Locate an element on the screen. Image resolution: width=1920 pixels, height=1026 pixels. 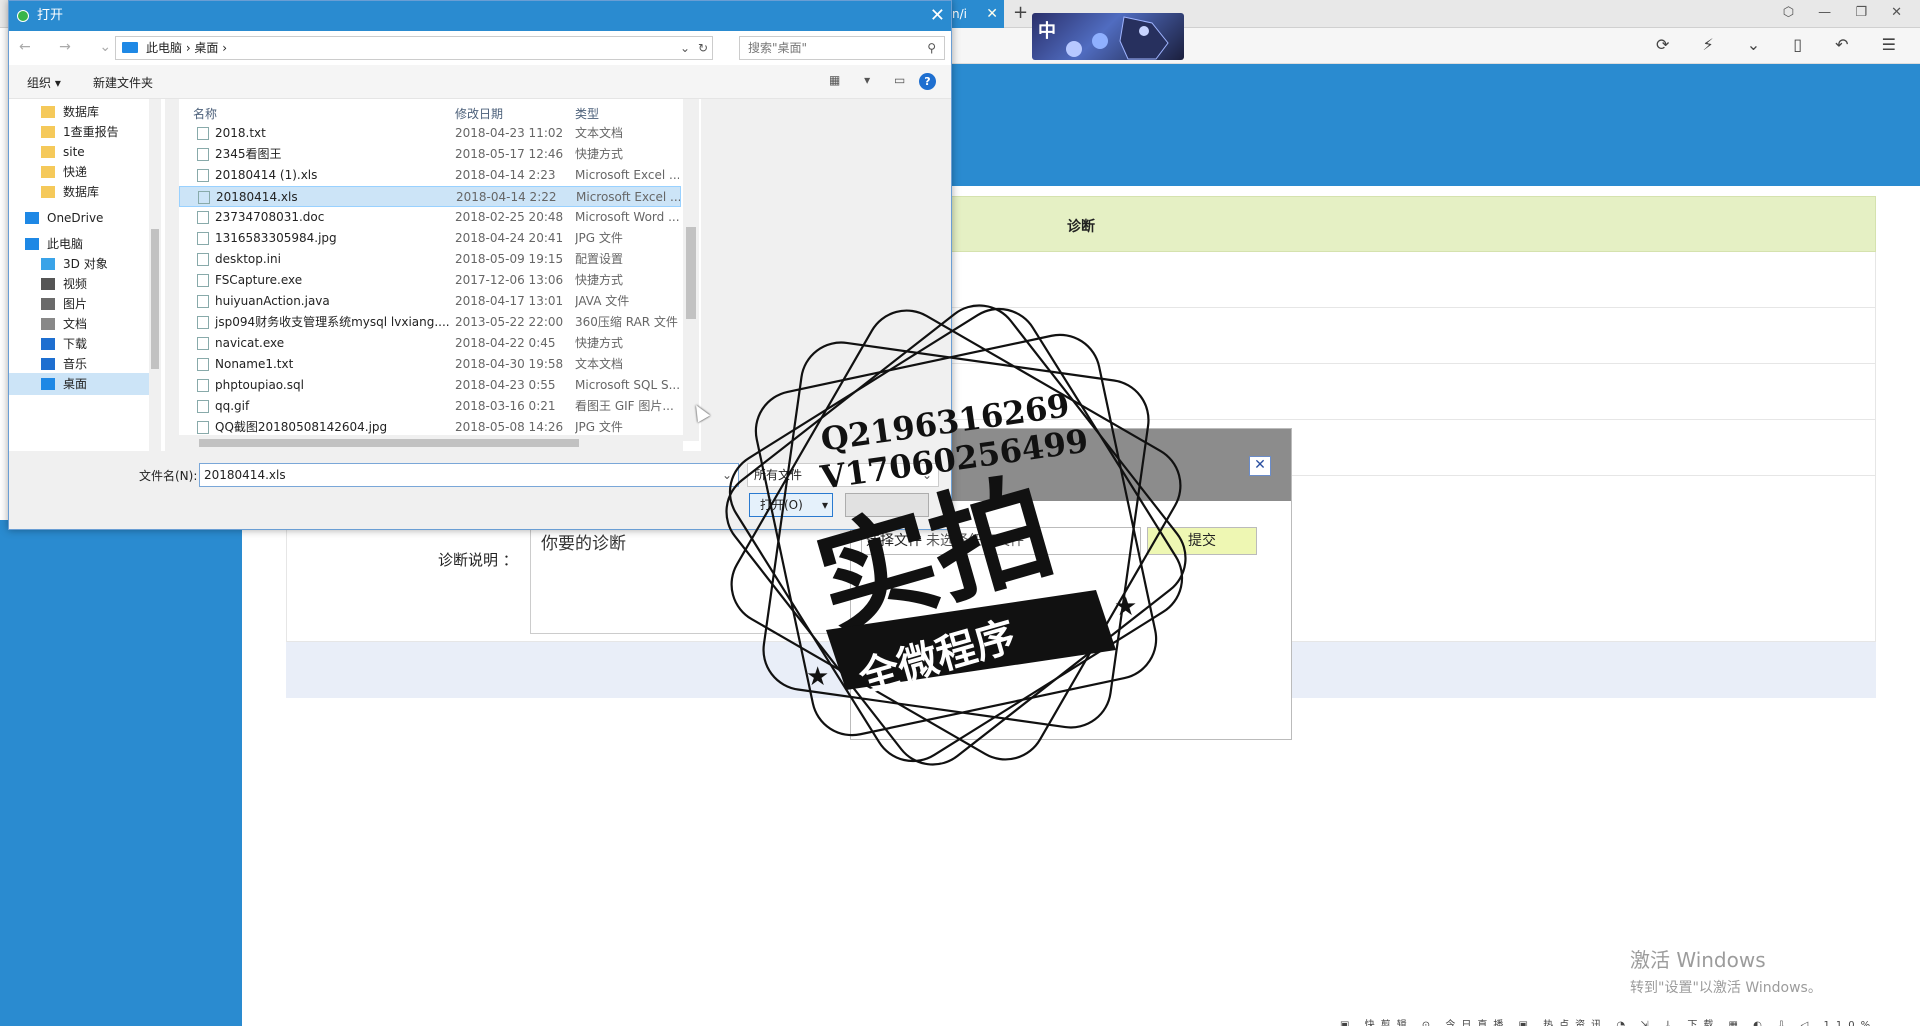
page-sidebar is located at coordinates (121, 773).